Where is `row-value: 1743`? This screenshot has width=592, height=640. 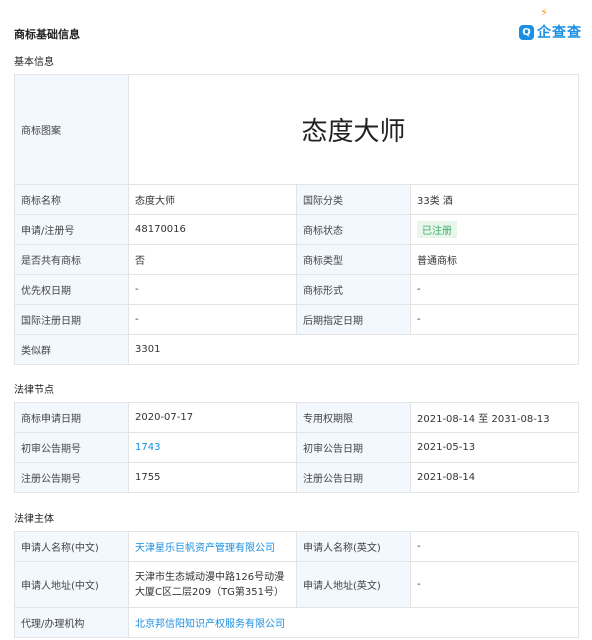 row-value: 1743 is located at coordinates (212, 447).